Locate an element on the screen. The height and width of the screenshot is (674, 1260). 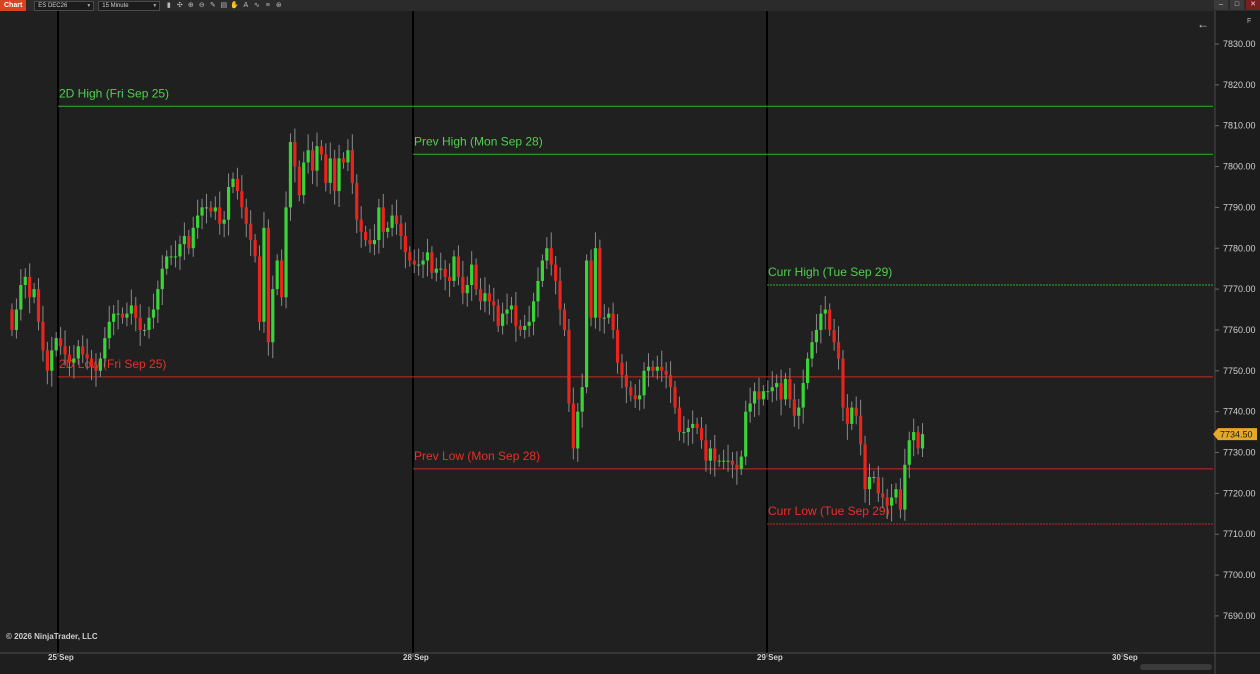
maximize-icon: □ is located at coordinates (1237, 5).